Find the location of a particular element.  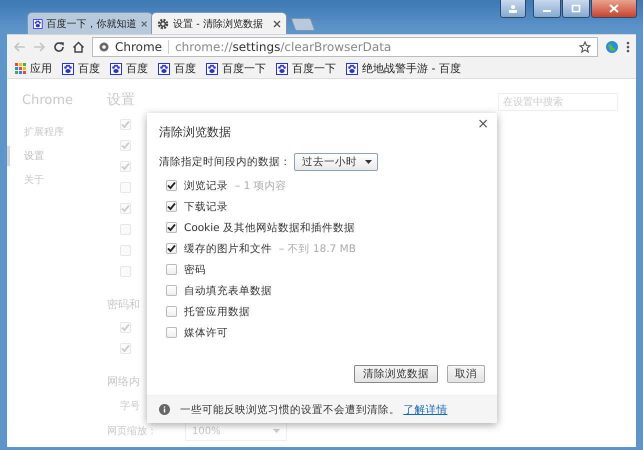

checkbox-label: 浏览记录 is located at coordinates (206, 185).